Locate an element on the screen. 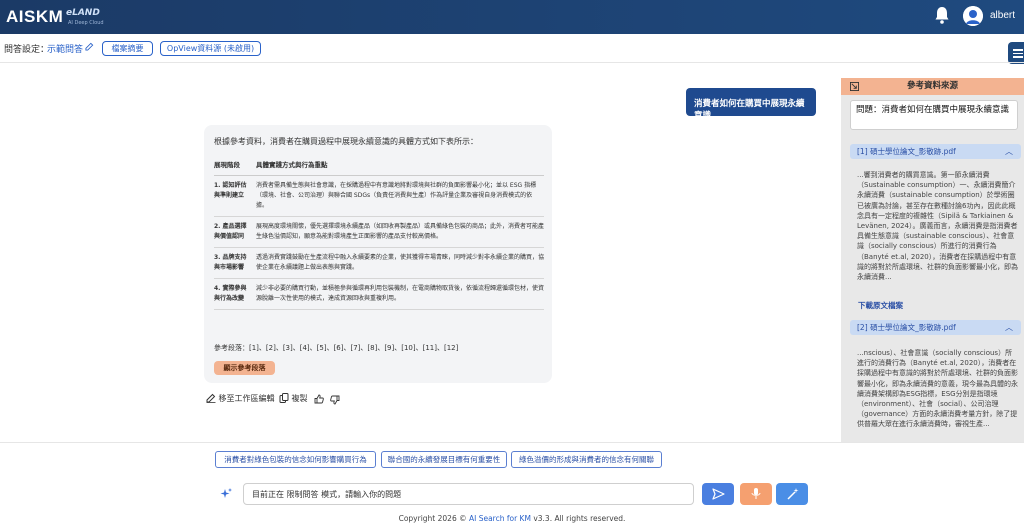 Image resolution: width=1024 pixels, height=527 pixels. settings-label: 問答設定： is located at coordinates (27, 50).